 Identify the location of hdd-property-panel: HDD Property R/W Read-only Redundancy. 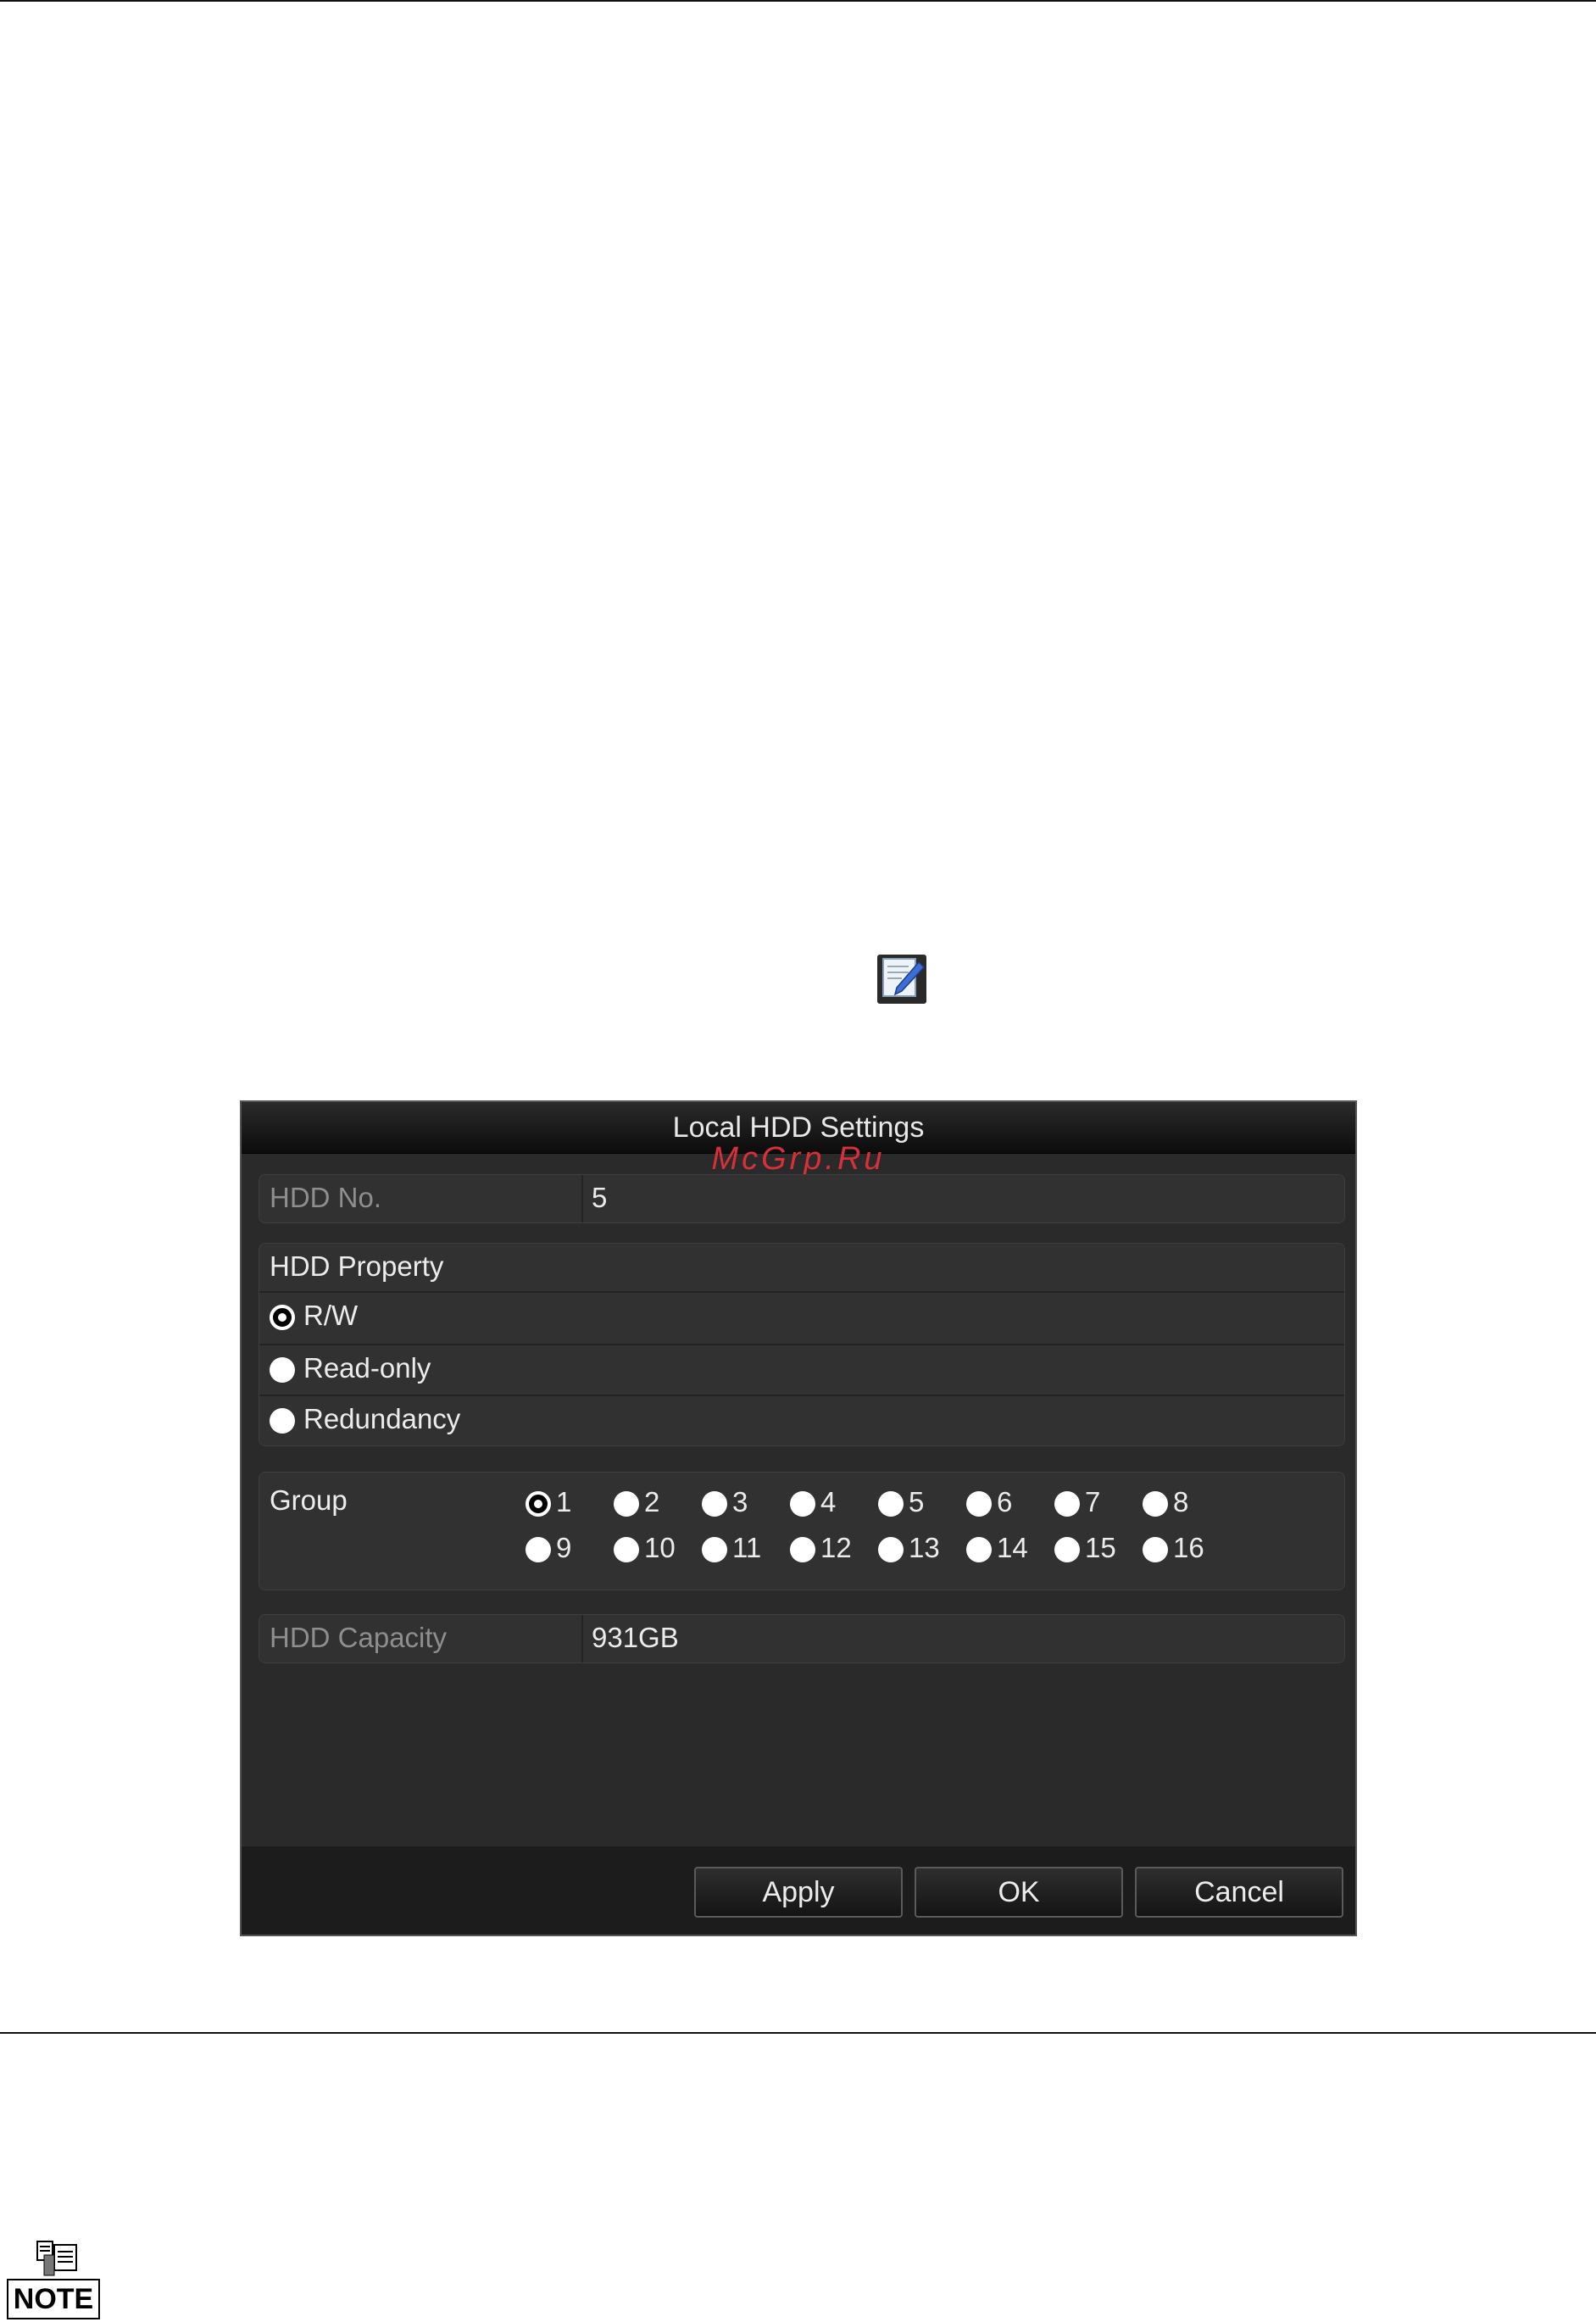
(802, 1344).